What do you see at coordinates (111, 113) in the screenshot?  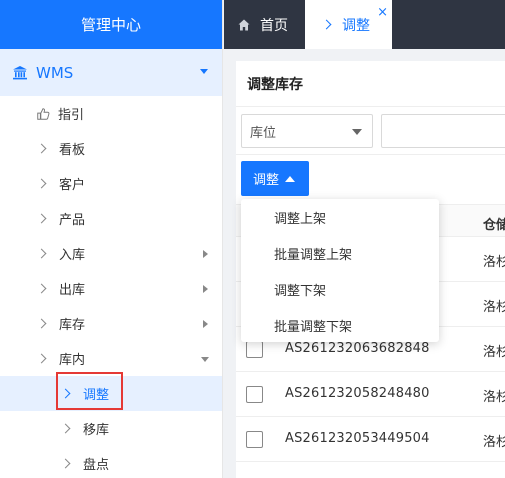 I see `sidebar-item-guide: 指引` at bounding box center [111, 113].